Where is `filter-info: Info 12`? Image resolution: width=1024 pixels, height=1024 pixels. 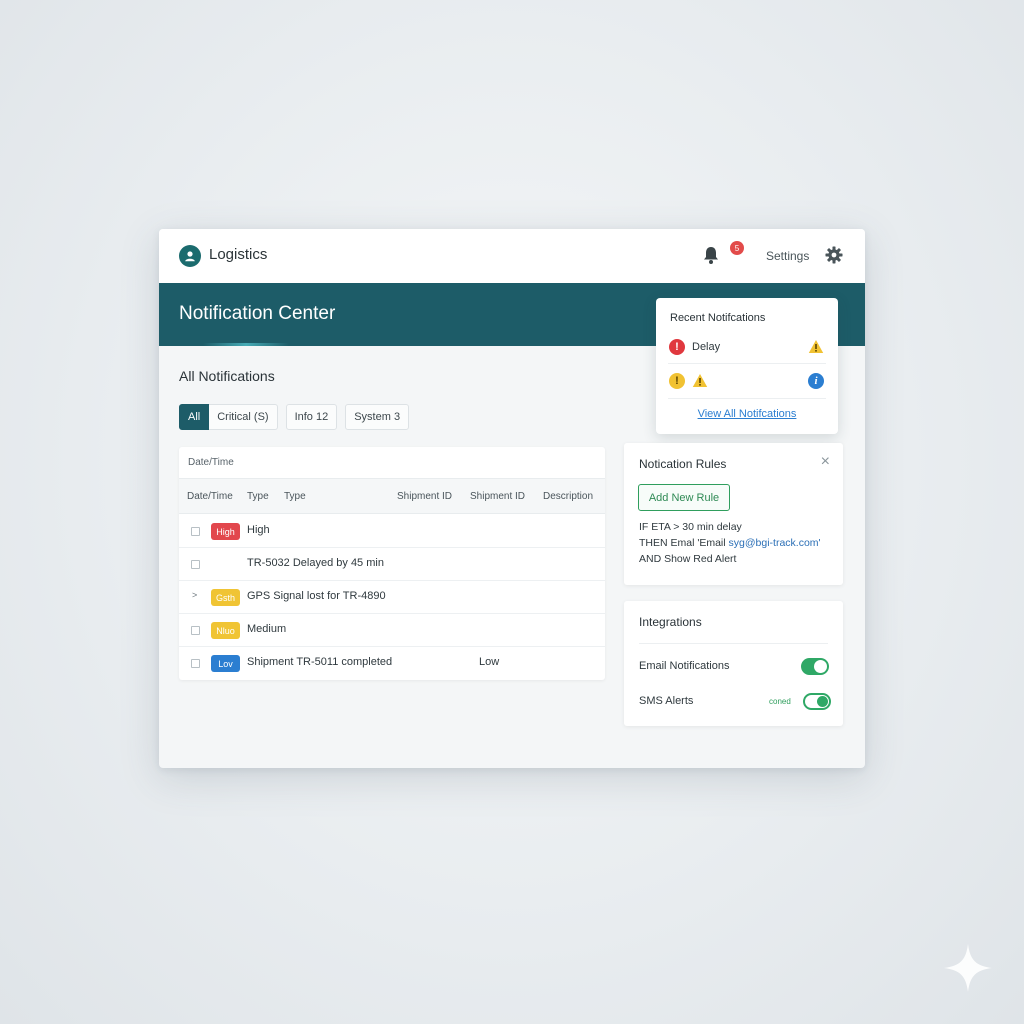
filter-info: Info 12 is located at coordinates (311, 417).